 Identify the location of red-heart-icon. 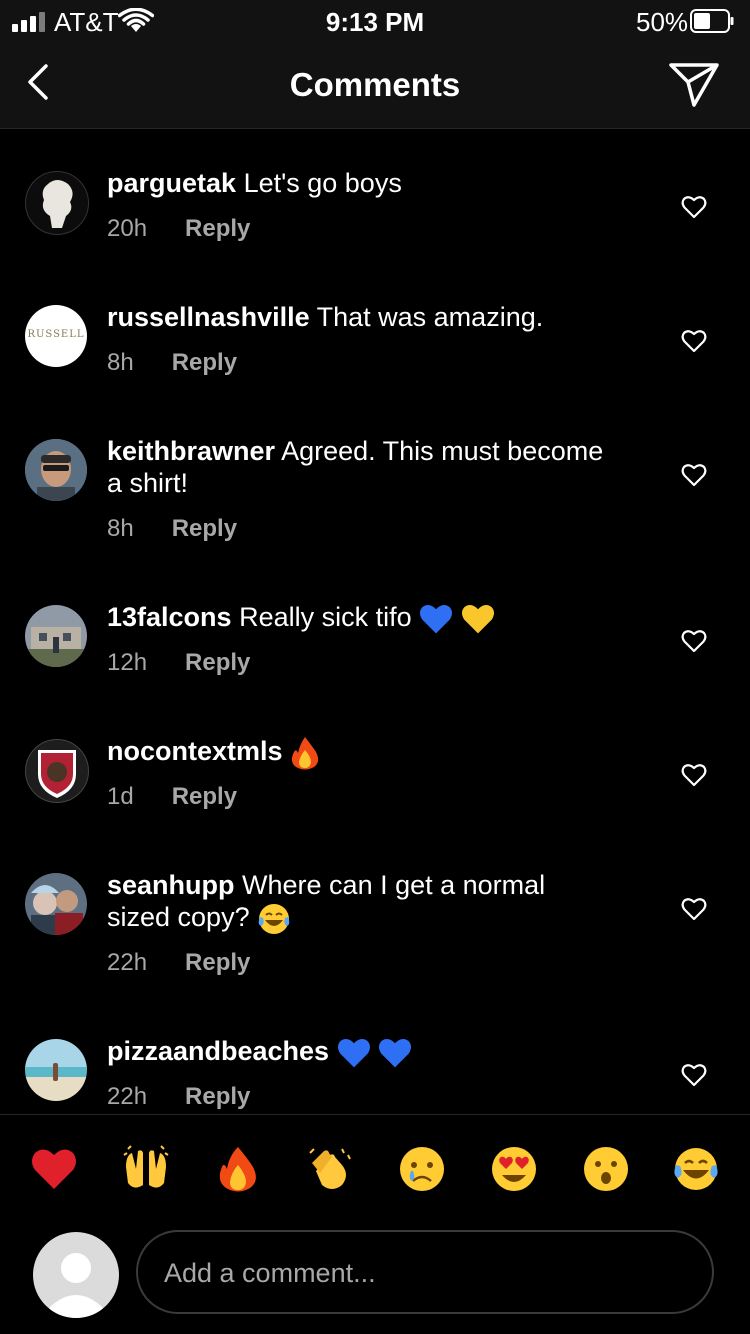
(54, 1169).